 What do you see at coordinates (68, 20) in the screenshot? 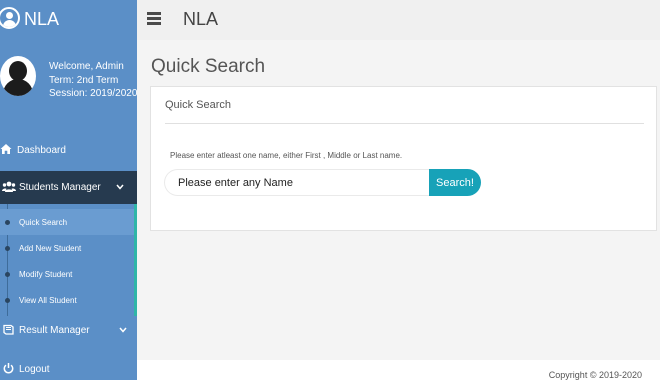
I see `brand: NLA` at bounding box center [68, 20].